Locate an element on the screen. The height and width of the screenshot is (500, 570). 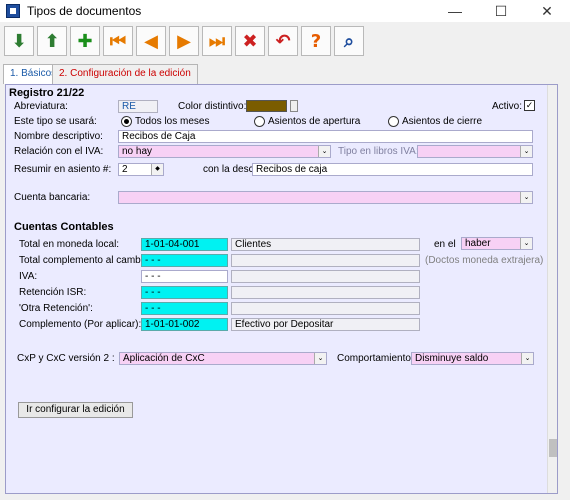
cuenta-bancaria-select: ⌄ is located at coordinates (325, 197).